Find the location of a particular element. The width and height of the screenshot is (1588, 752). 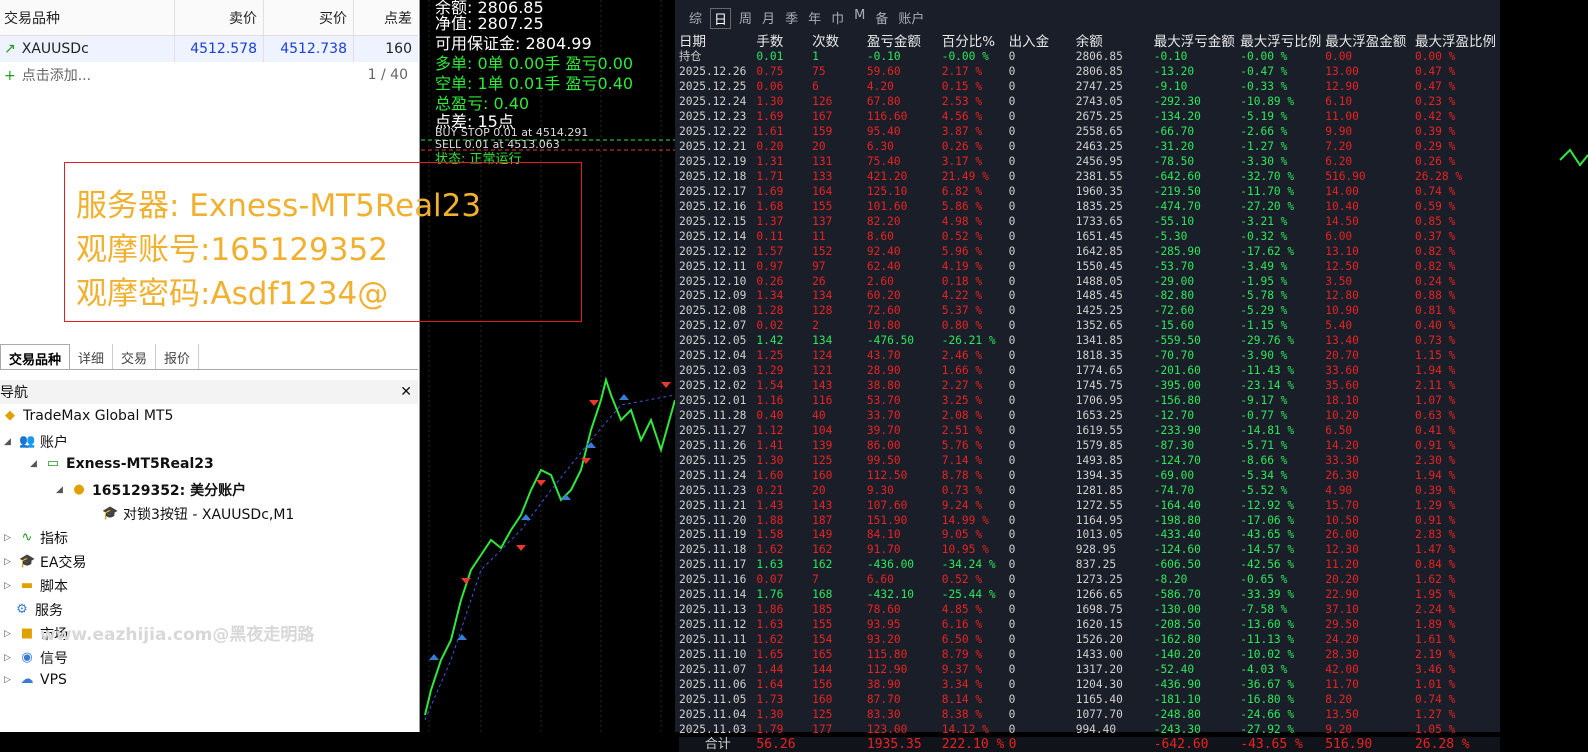

table-cell: 1013.05 is located at coordinates (1099, 535).